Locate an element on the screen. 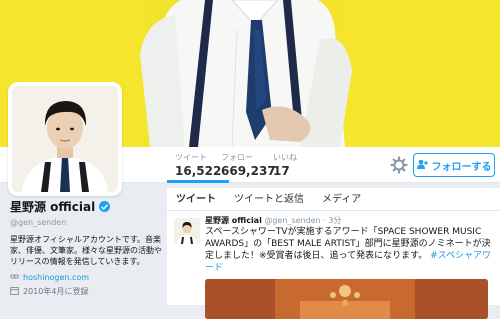 The image size is (500, 319). profile-name-row: 星野源 official is located at coordinates (86, 206).